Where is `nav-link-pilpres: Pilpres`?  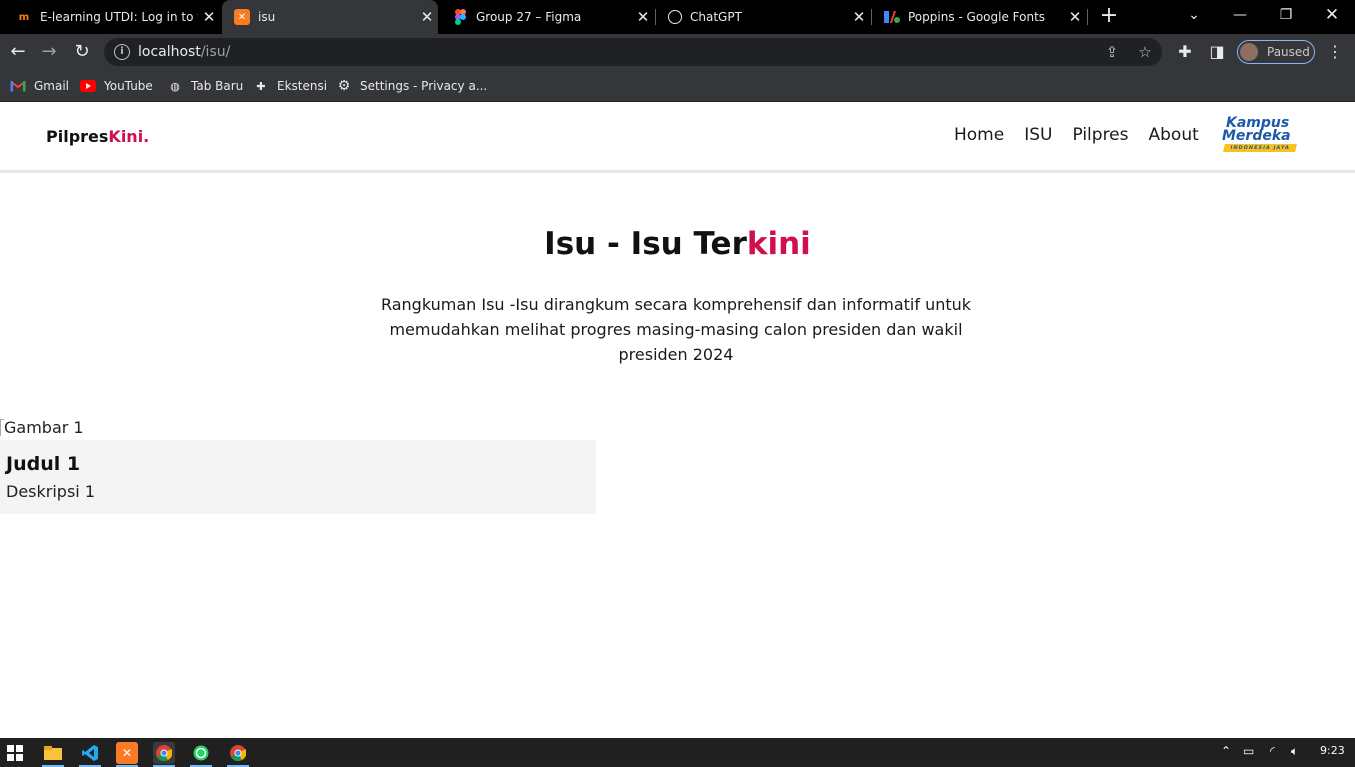 nav-link-pilpres: Pilpres is located at coordinates (1100, 135).